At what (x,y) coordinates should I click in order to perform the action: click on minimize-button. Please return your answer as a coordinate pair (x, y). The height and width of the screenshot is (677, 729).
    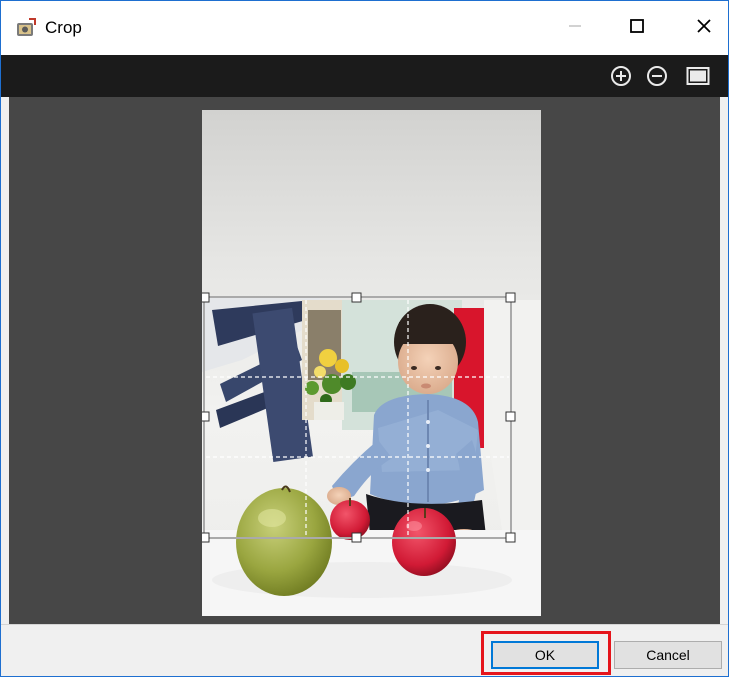
    Looking at the image, I should click on (575, 28).